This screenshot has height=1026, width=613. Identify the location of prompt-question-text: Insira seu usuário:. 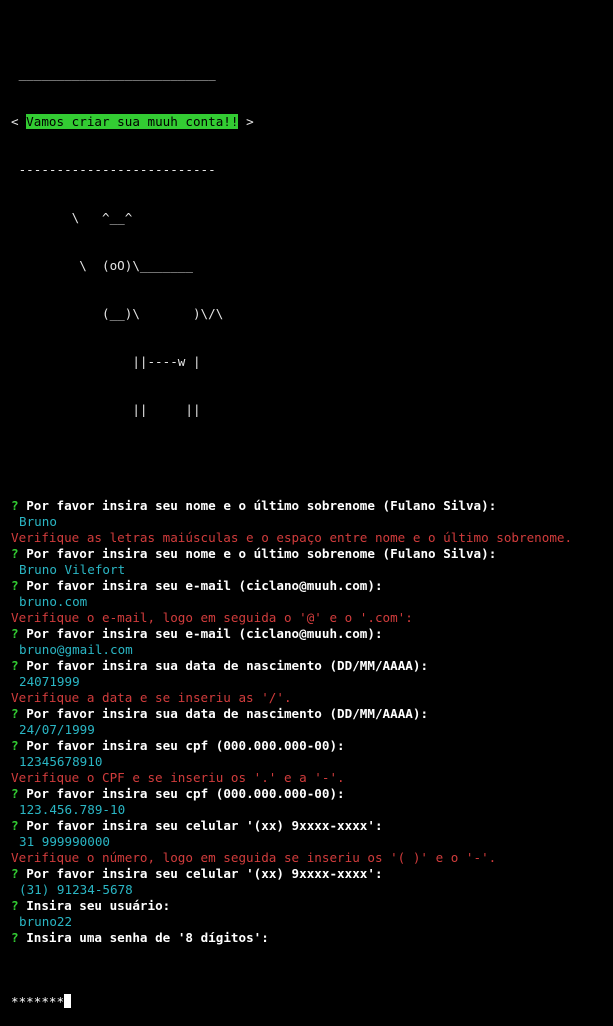
(98, 905).